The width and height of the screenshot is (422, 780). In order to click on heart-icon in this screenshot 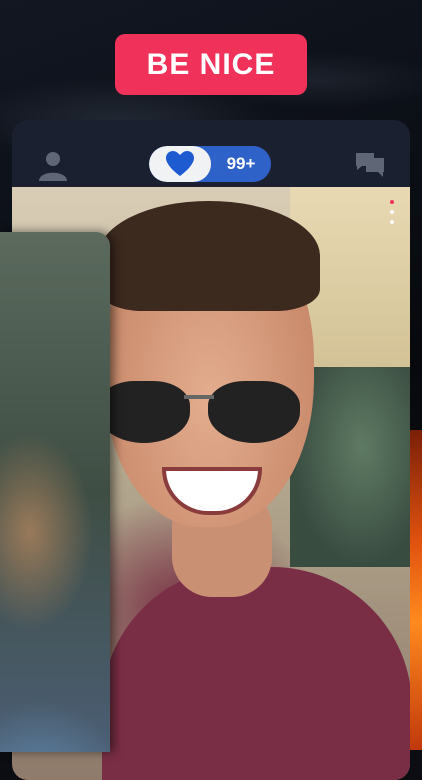, I will do `click(180, 163)`.